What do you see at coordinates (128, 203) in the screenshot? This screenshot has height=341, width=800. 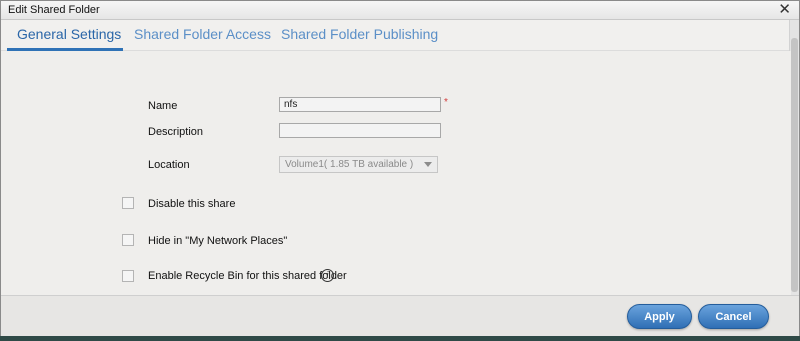 I see `disable-share-checkbox` at bounding box center [128, 203].